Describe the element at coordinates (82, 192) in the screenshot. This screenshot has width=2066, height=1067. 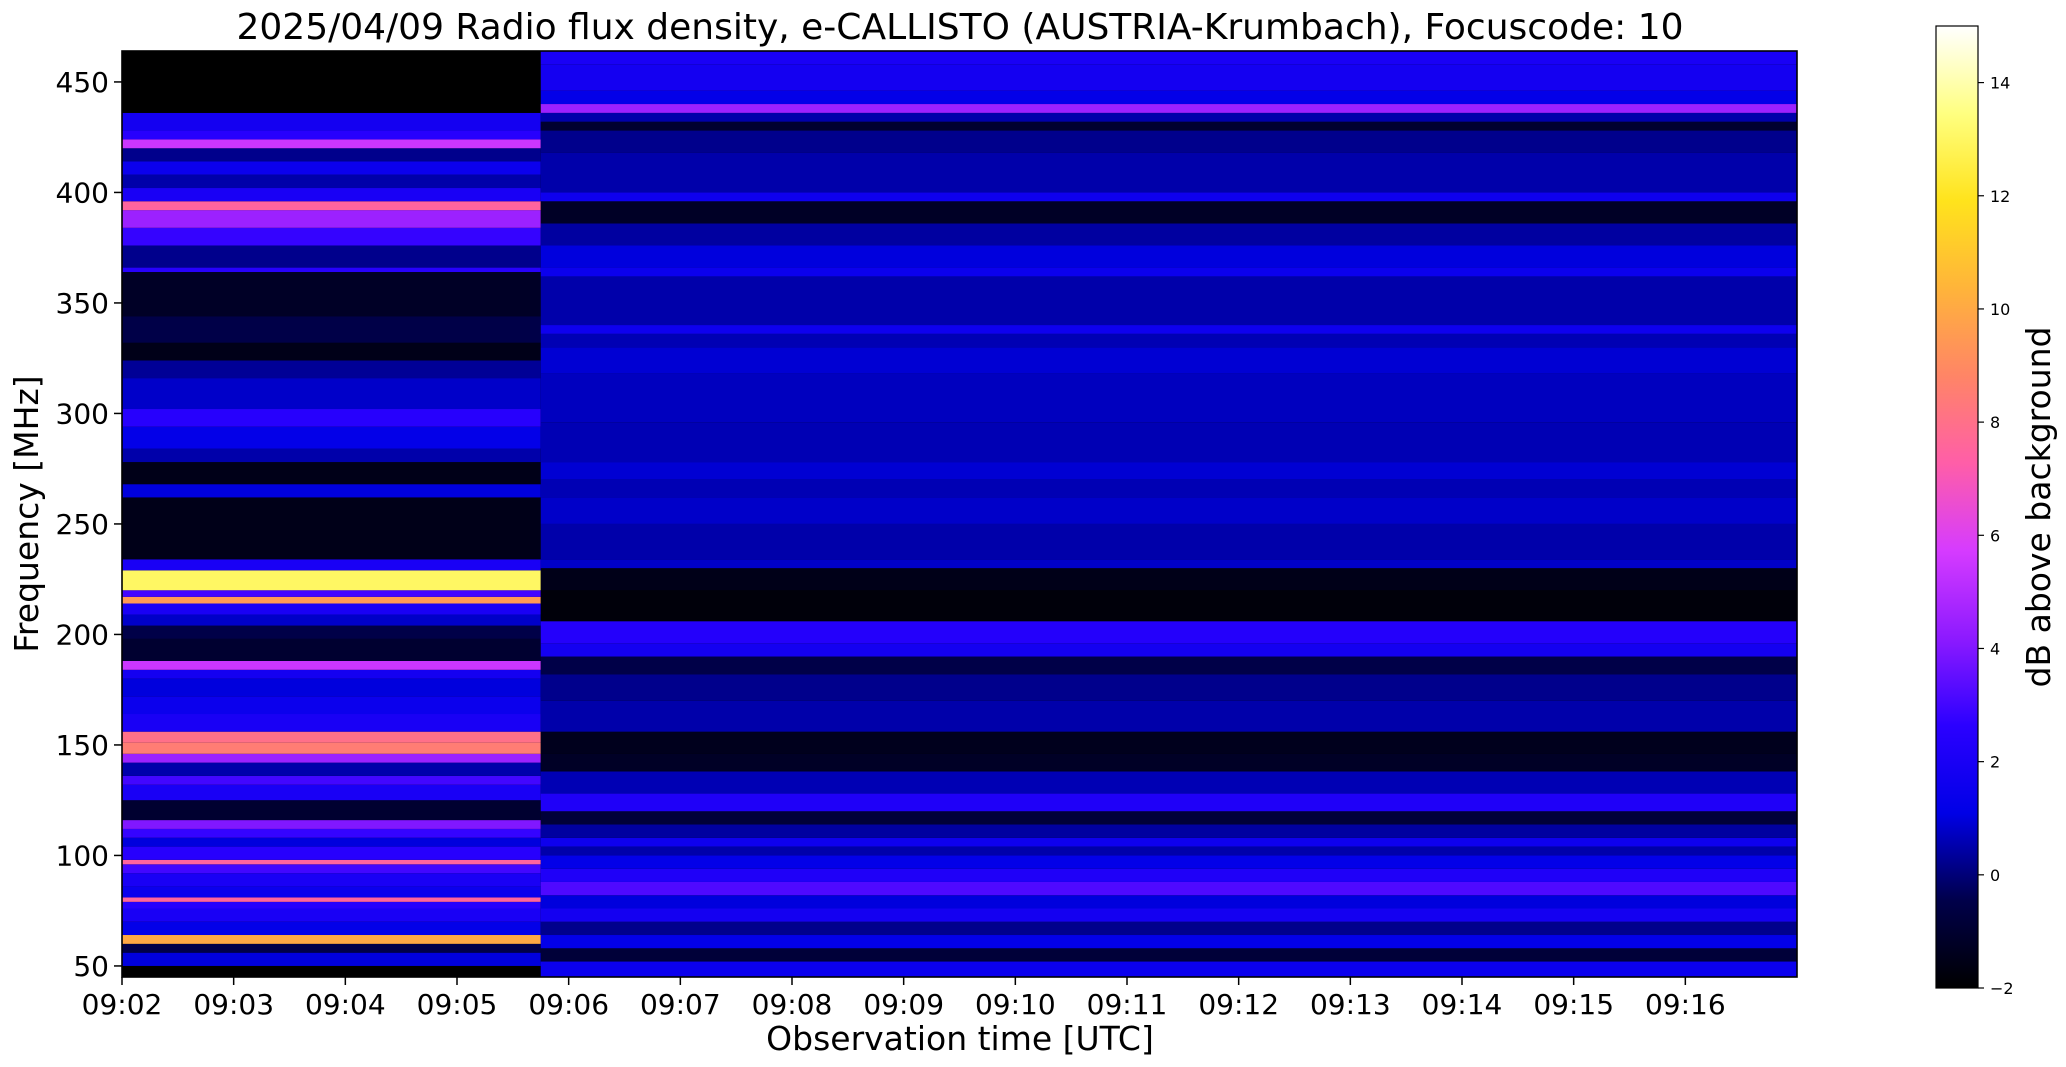
I see `y-tick-label: 400` at that location.